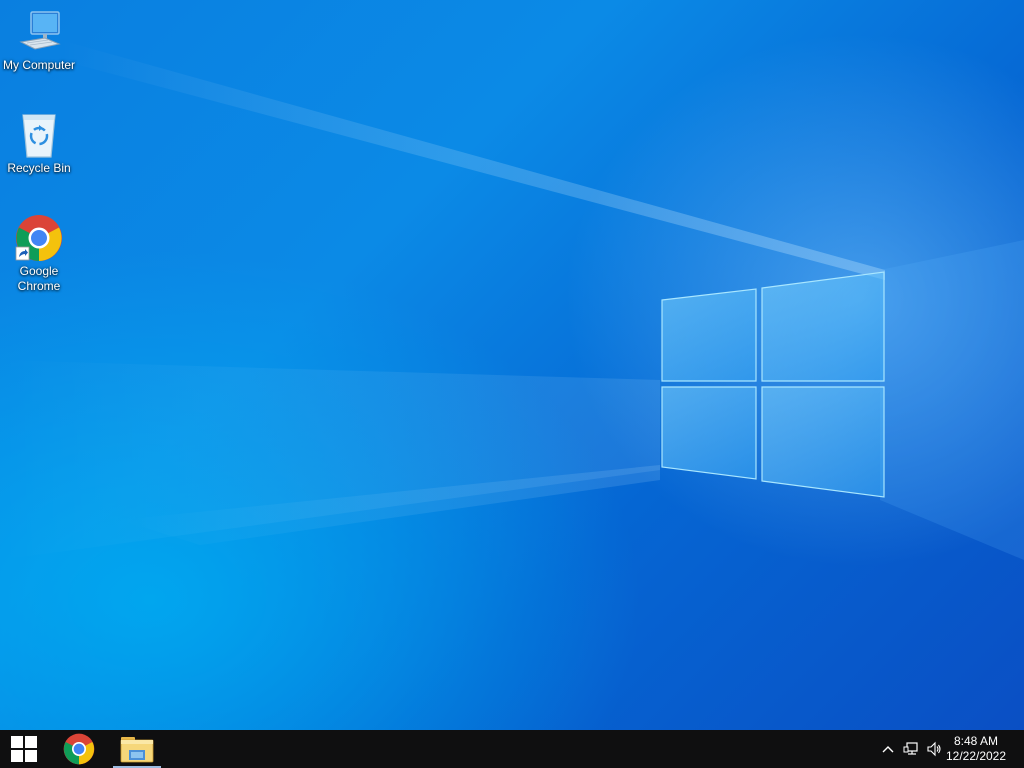 The width and height of the screenshot is (1024, 768). I want to click on desktop-icon-recycle-bin: Recycle Bin, so click(39, 143).